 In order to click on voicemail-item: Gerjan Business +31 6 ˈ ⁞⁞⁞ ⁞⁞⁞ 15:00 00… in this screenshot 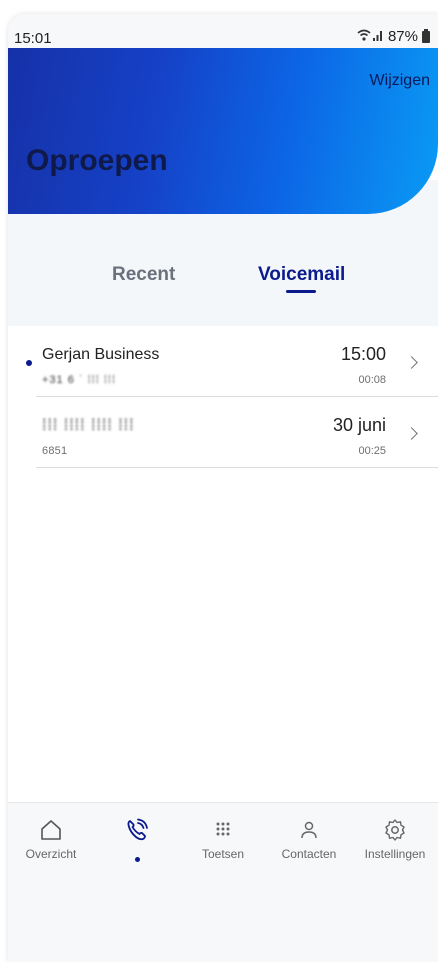, I will do `click(232, 361)`.